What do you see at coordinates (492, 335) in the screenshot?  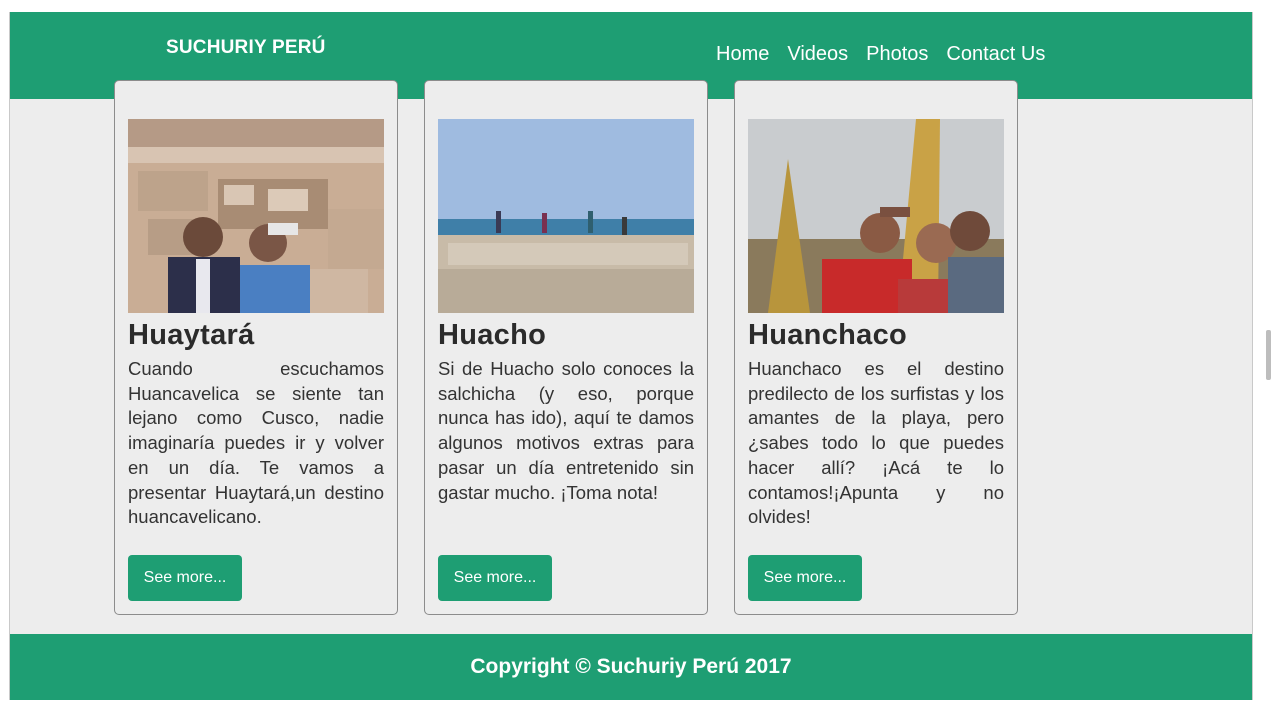 I see `card-title: Huacho` at bounding box center [492, 335].